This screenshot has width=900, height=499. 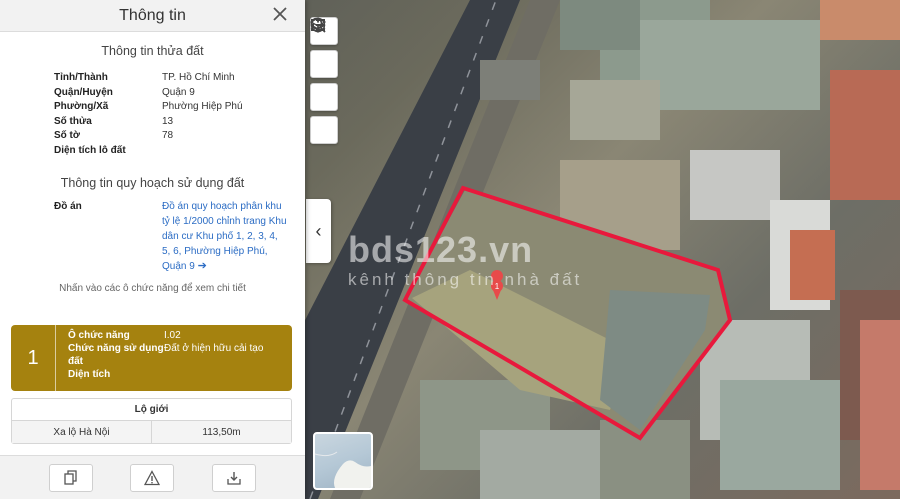 I want to click on minimap-button, so click(x=343, y=461).